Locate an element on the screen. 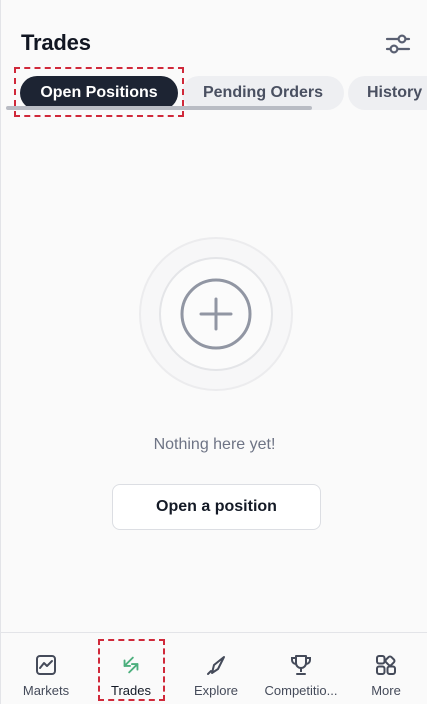 The image size is (427, 704). nav-more: More is located at coordinates (385, 668).